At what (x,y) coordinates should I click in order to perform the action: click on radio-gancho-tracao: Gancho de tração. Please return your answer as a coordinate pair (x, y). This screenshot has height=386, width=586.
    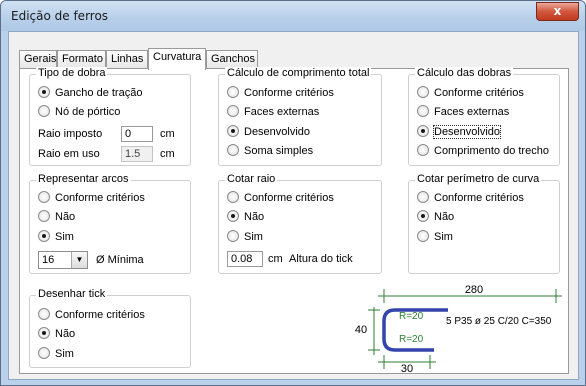
    Looking at the image, I should click on (90, 93).